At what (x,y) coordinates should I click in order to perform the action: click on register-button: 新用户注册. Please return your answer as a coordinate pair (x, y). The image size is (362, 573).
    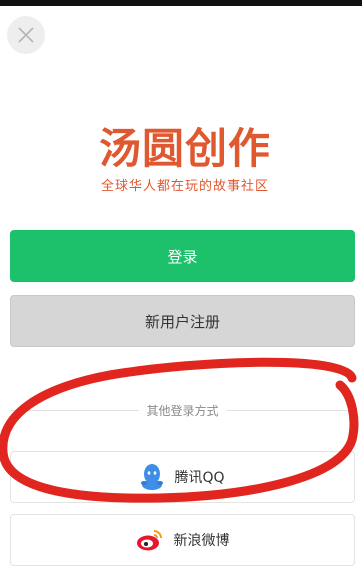
    Looking at the image, I should click on (182, 321).